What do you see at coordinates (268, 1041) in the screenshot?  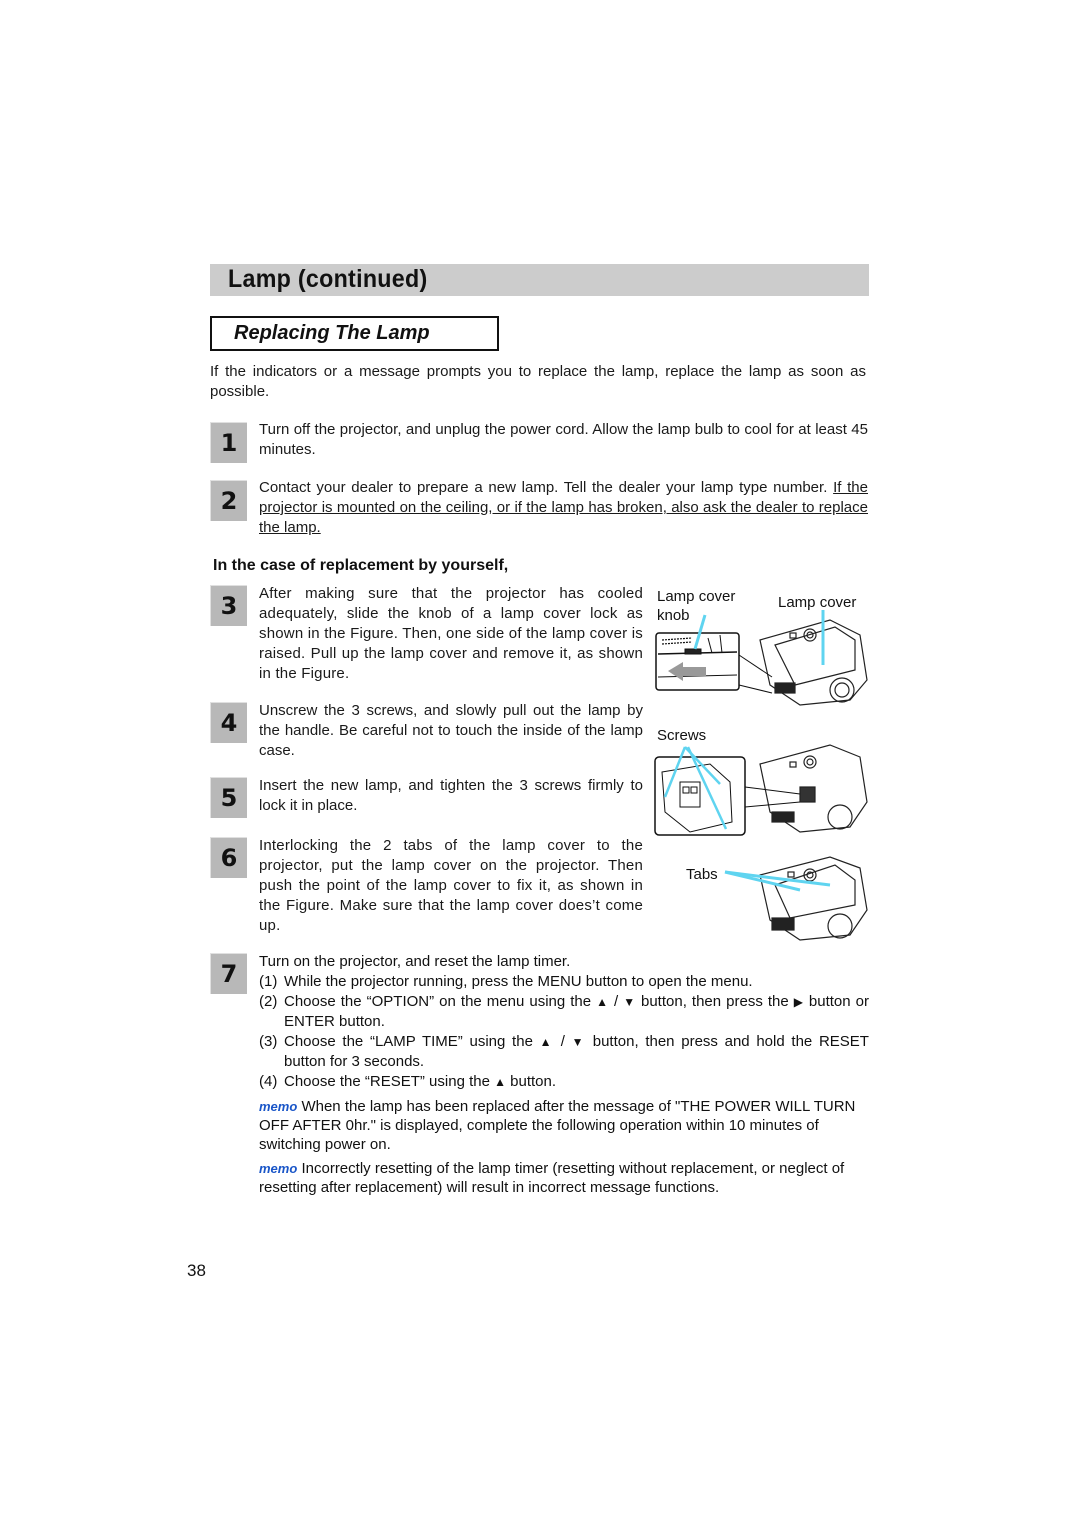 I see `item-number: (3)` at bounding box center [268, 1041].